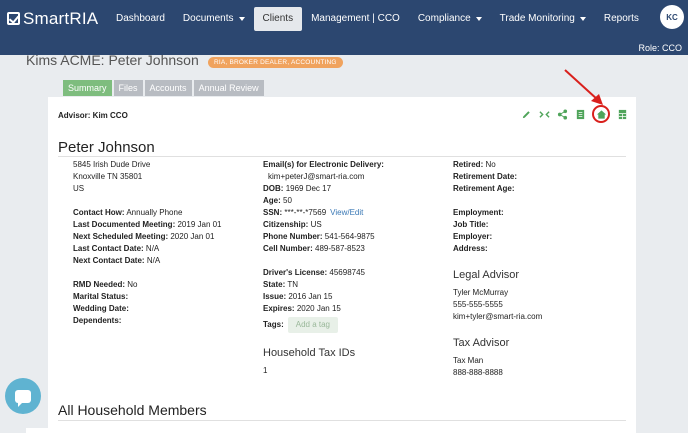 This screenshot has width=688, height=433. I want to click on tab-summary: Summary, so click(87, 88).